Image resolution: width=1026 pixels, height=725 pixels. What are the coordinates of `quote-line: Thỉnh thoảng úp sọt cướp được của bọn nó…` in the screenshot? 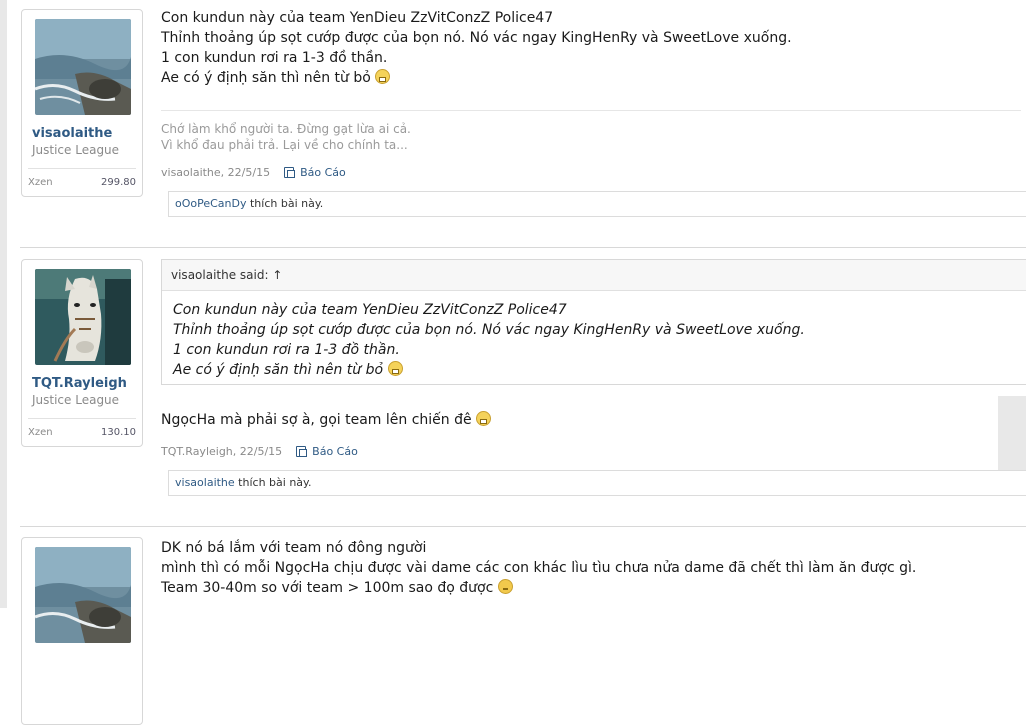 It's located at (489, 330).